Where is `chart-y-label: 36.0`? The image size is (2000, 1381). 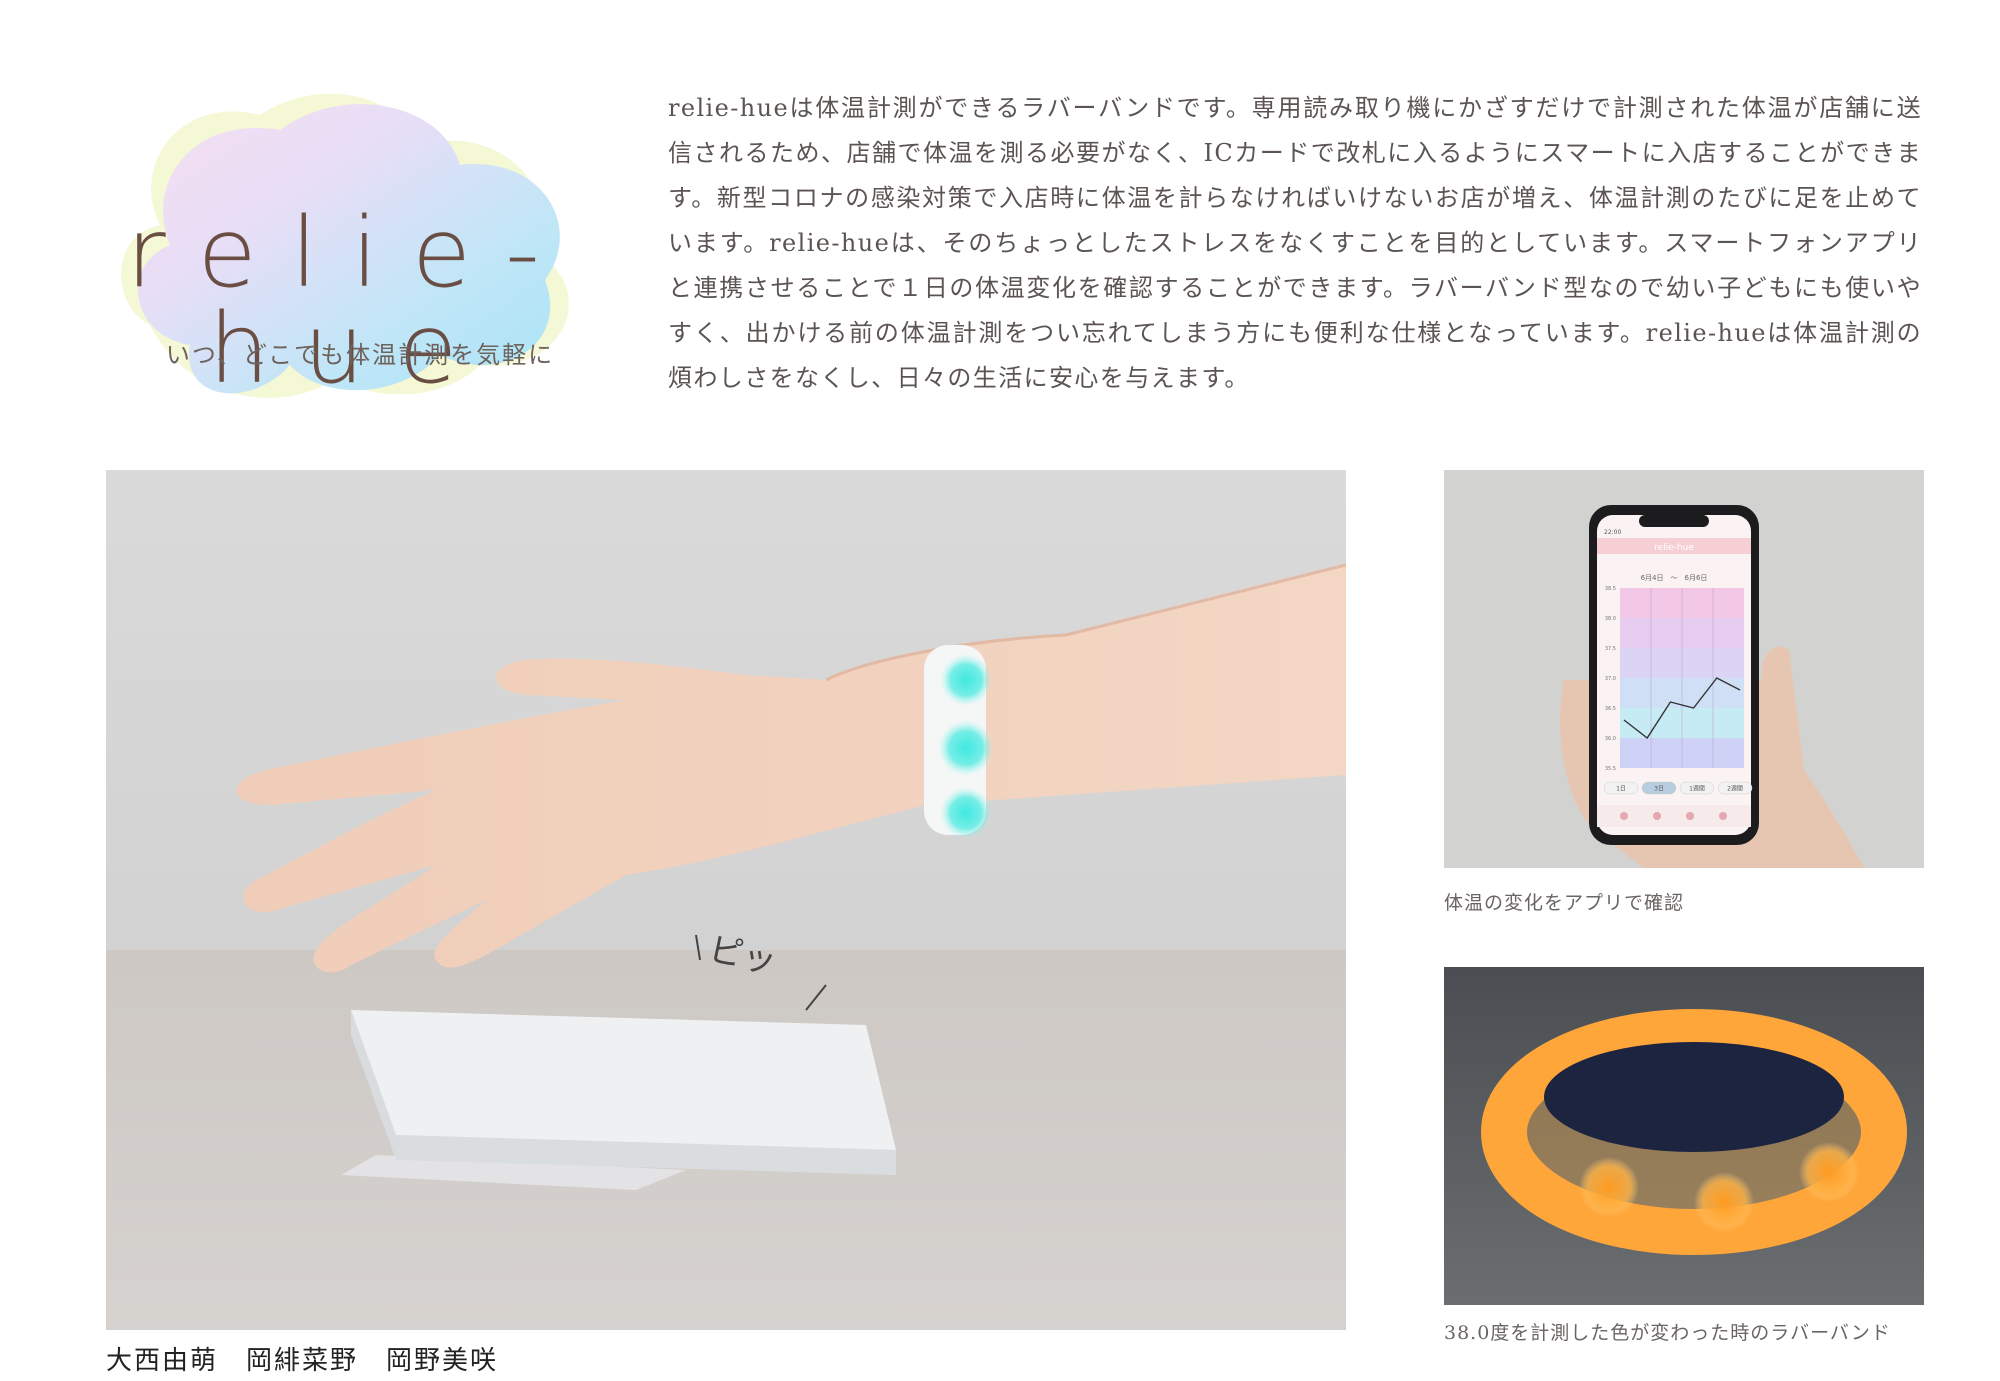 chart-y-label: 36.0 is located at coordinates (1610, 739).